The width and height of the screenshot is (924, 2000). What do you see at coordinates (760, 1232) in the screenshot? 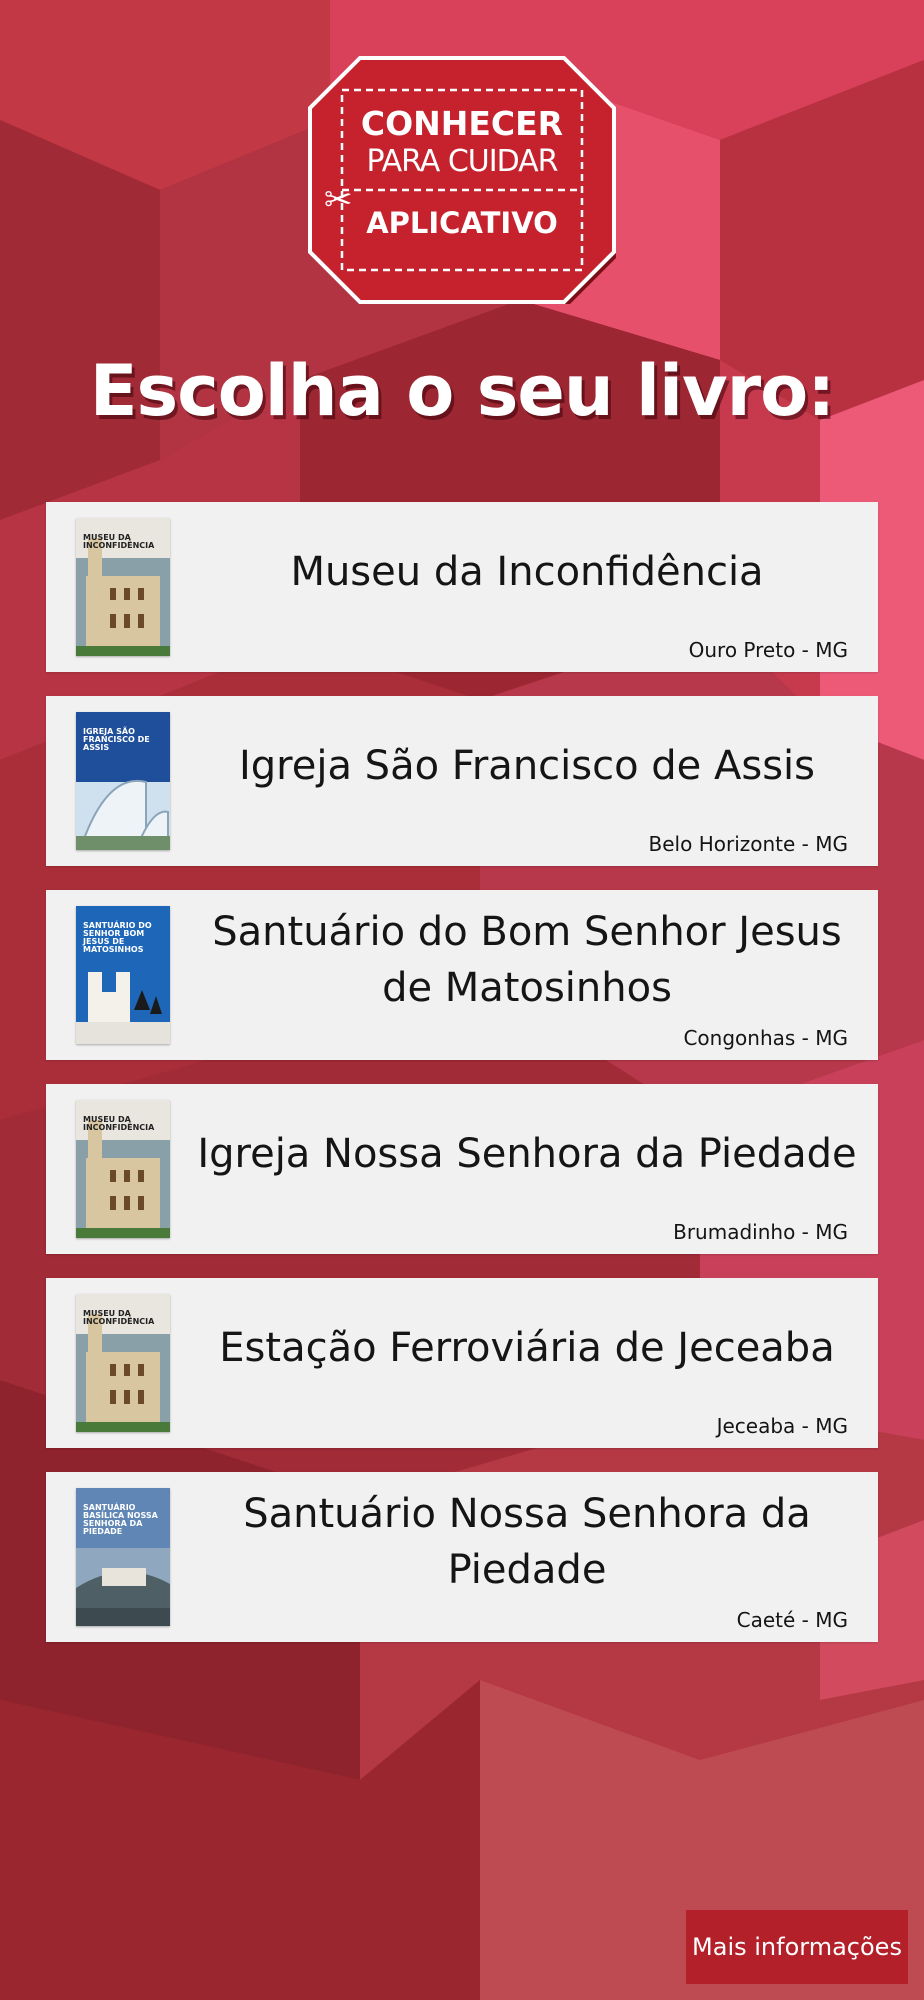
I see `book-location: Brumadinho - MG` at bounding box center [760, 1232].